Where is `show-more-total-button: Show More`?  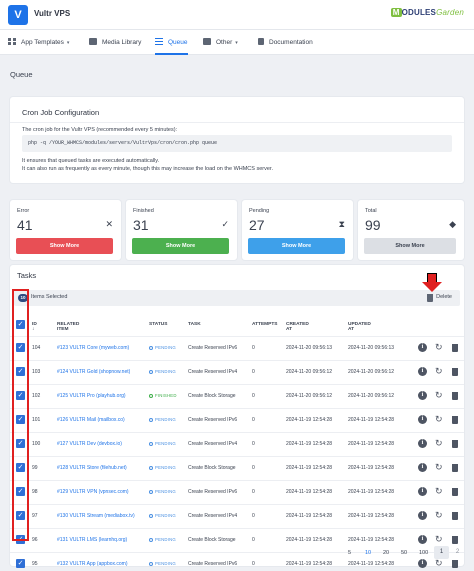 show-more-total-button: Show More is located at coordinates (410, 246).